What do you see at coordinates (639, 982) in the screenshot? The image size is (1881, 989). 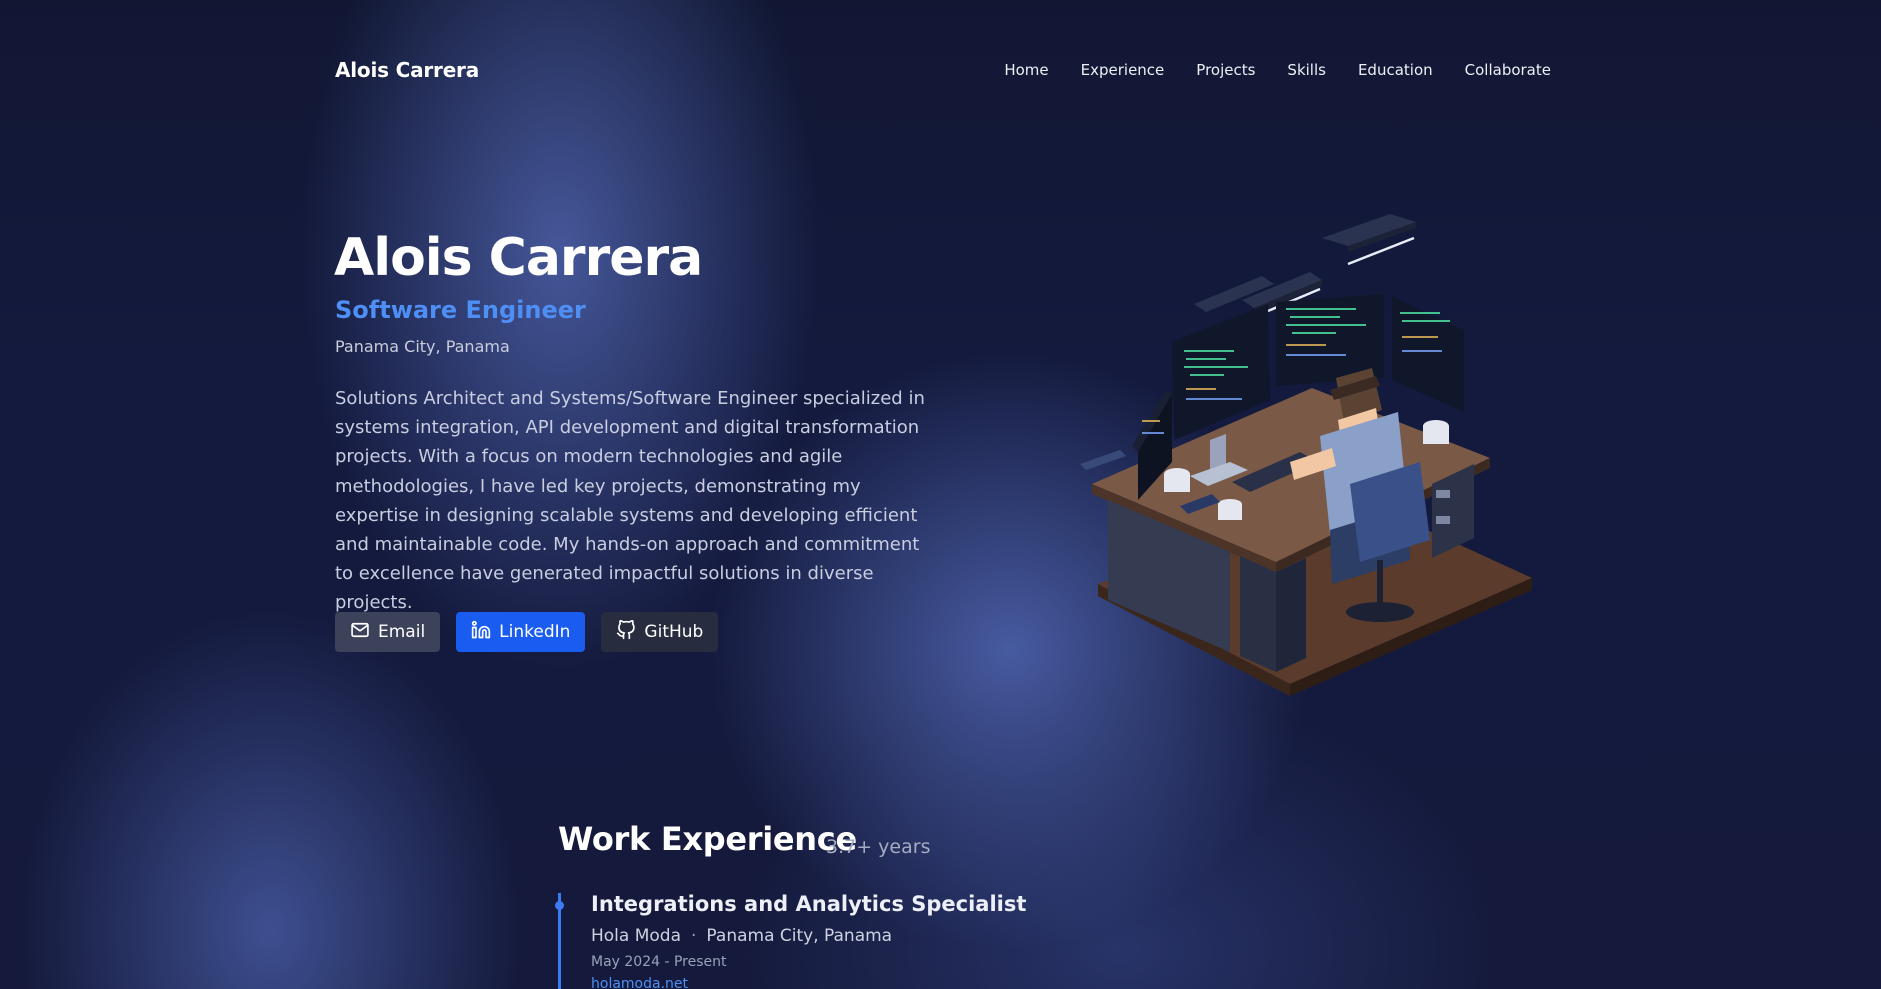 I see `job-company-link: holamoda.net` at bounding box center [639, 982].